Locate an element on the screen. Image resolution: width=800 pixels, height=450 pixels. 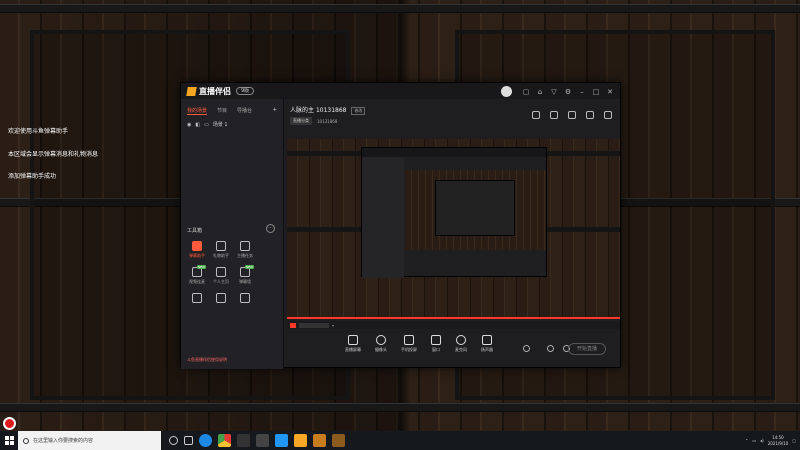
add-scene-button: + is located at coordinates (275, 111).